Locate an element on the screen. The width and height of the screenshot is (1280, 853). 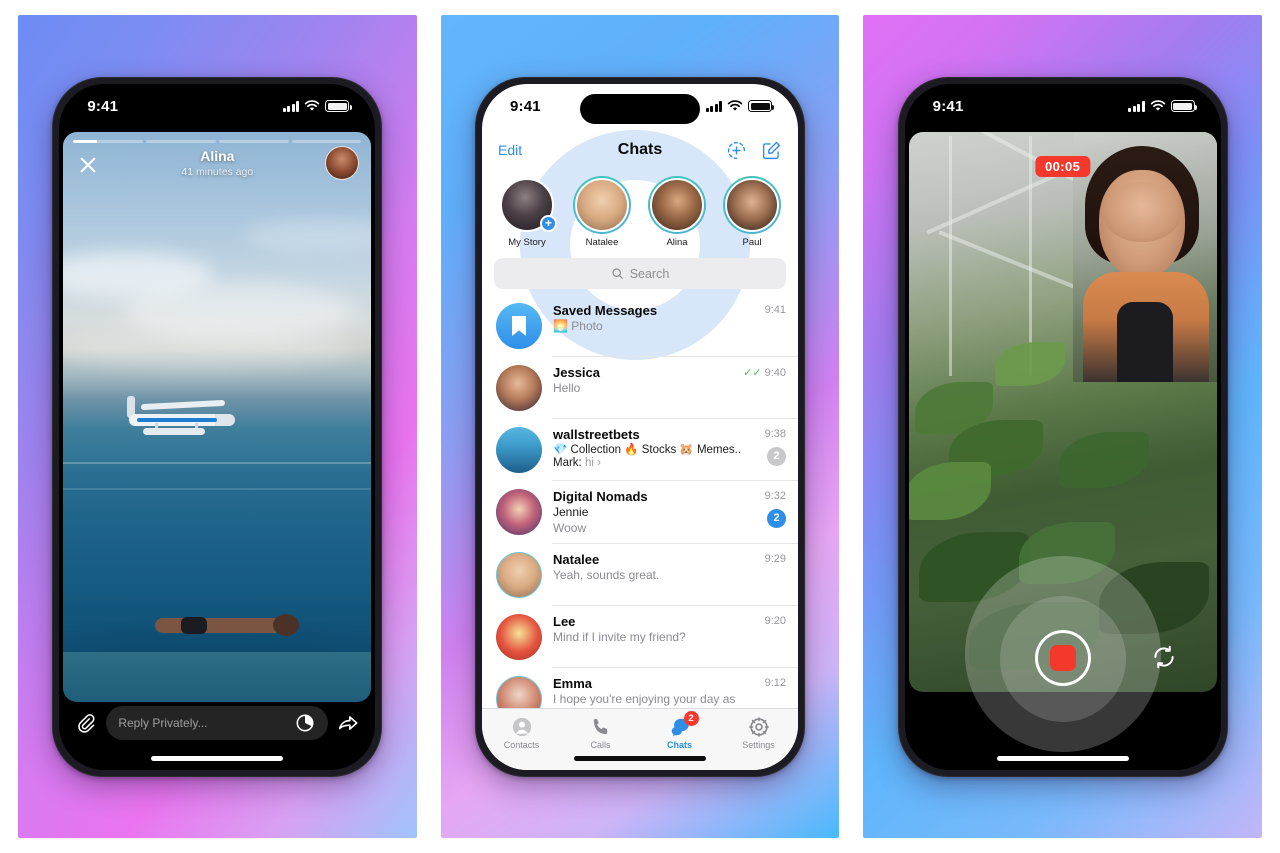
list-item: Jessica Hello ✓✓ 9:40 is located at coordinates (640, 388).